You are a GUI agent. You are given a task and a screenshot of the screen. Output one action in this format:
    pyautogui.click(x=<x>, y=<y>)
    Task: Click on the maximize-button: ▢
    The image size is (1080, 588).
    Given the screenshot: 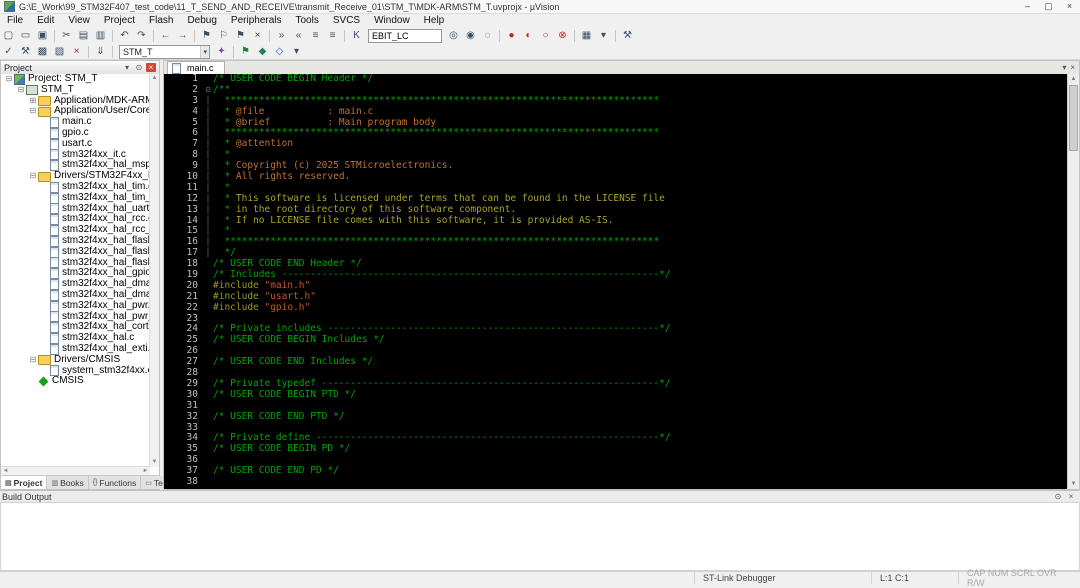 What is the action you would take?
    pyautogui.click(x=1048, y=6)
    